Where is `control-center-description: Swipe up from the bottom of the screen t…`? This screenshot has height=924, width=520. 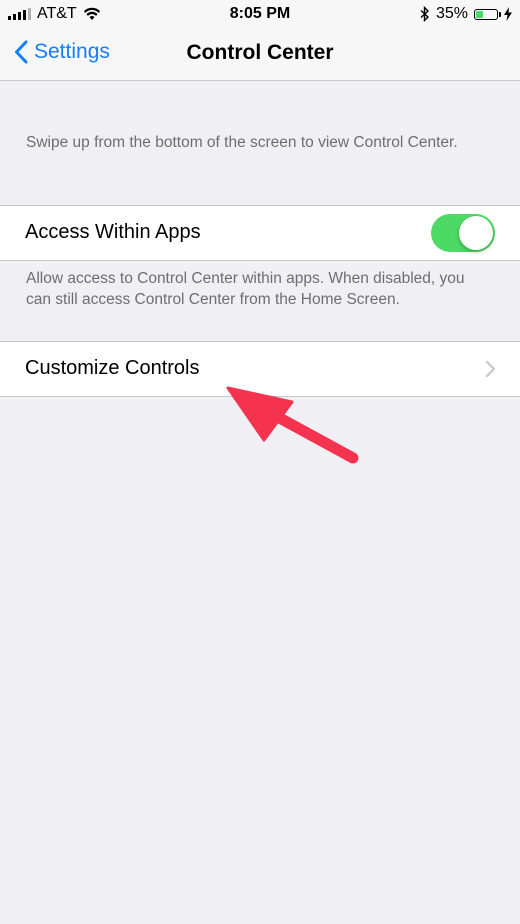
control-center-description: Swipe up from the bottom of the screen t… is located at coordinates (242, 142).